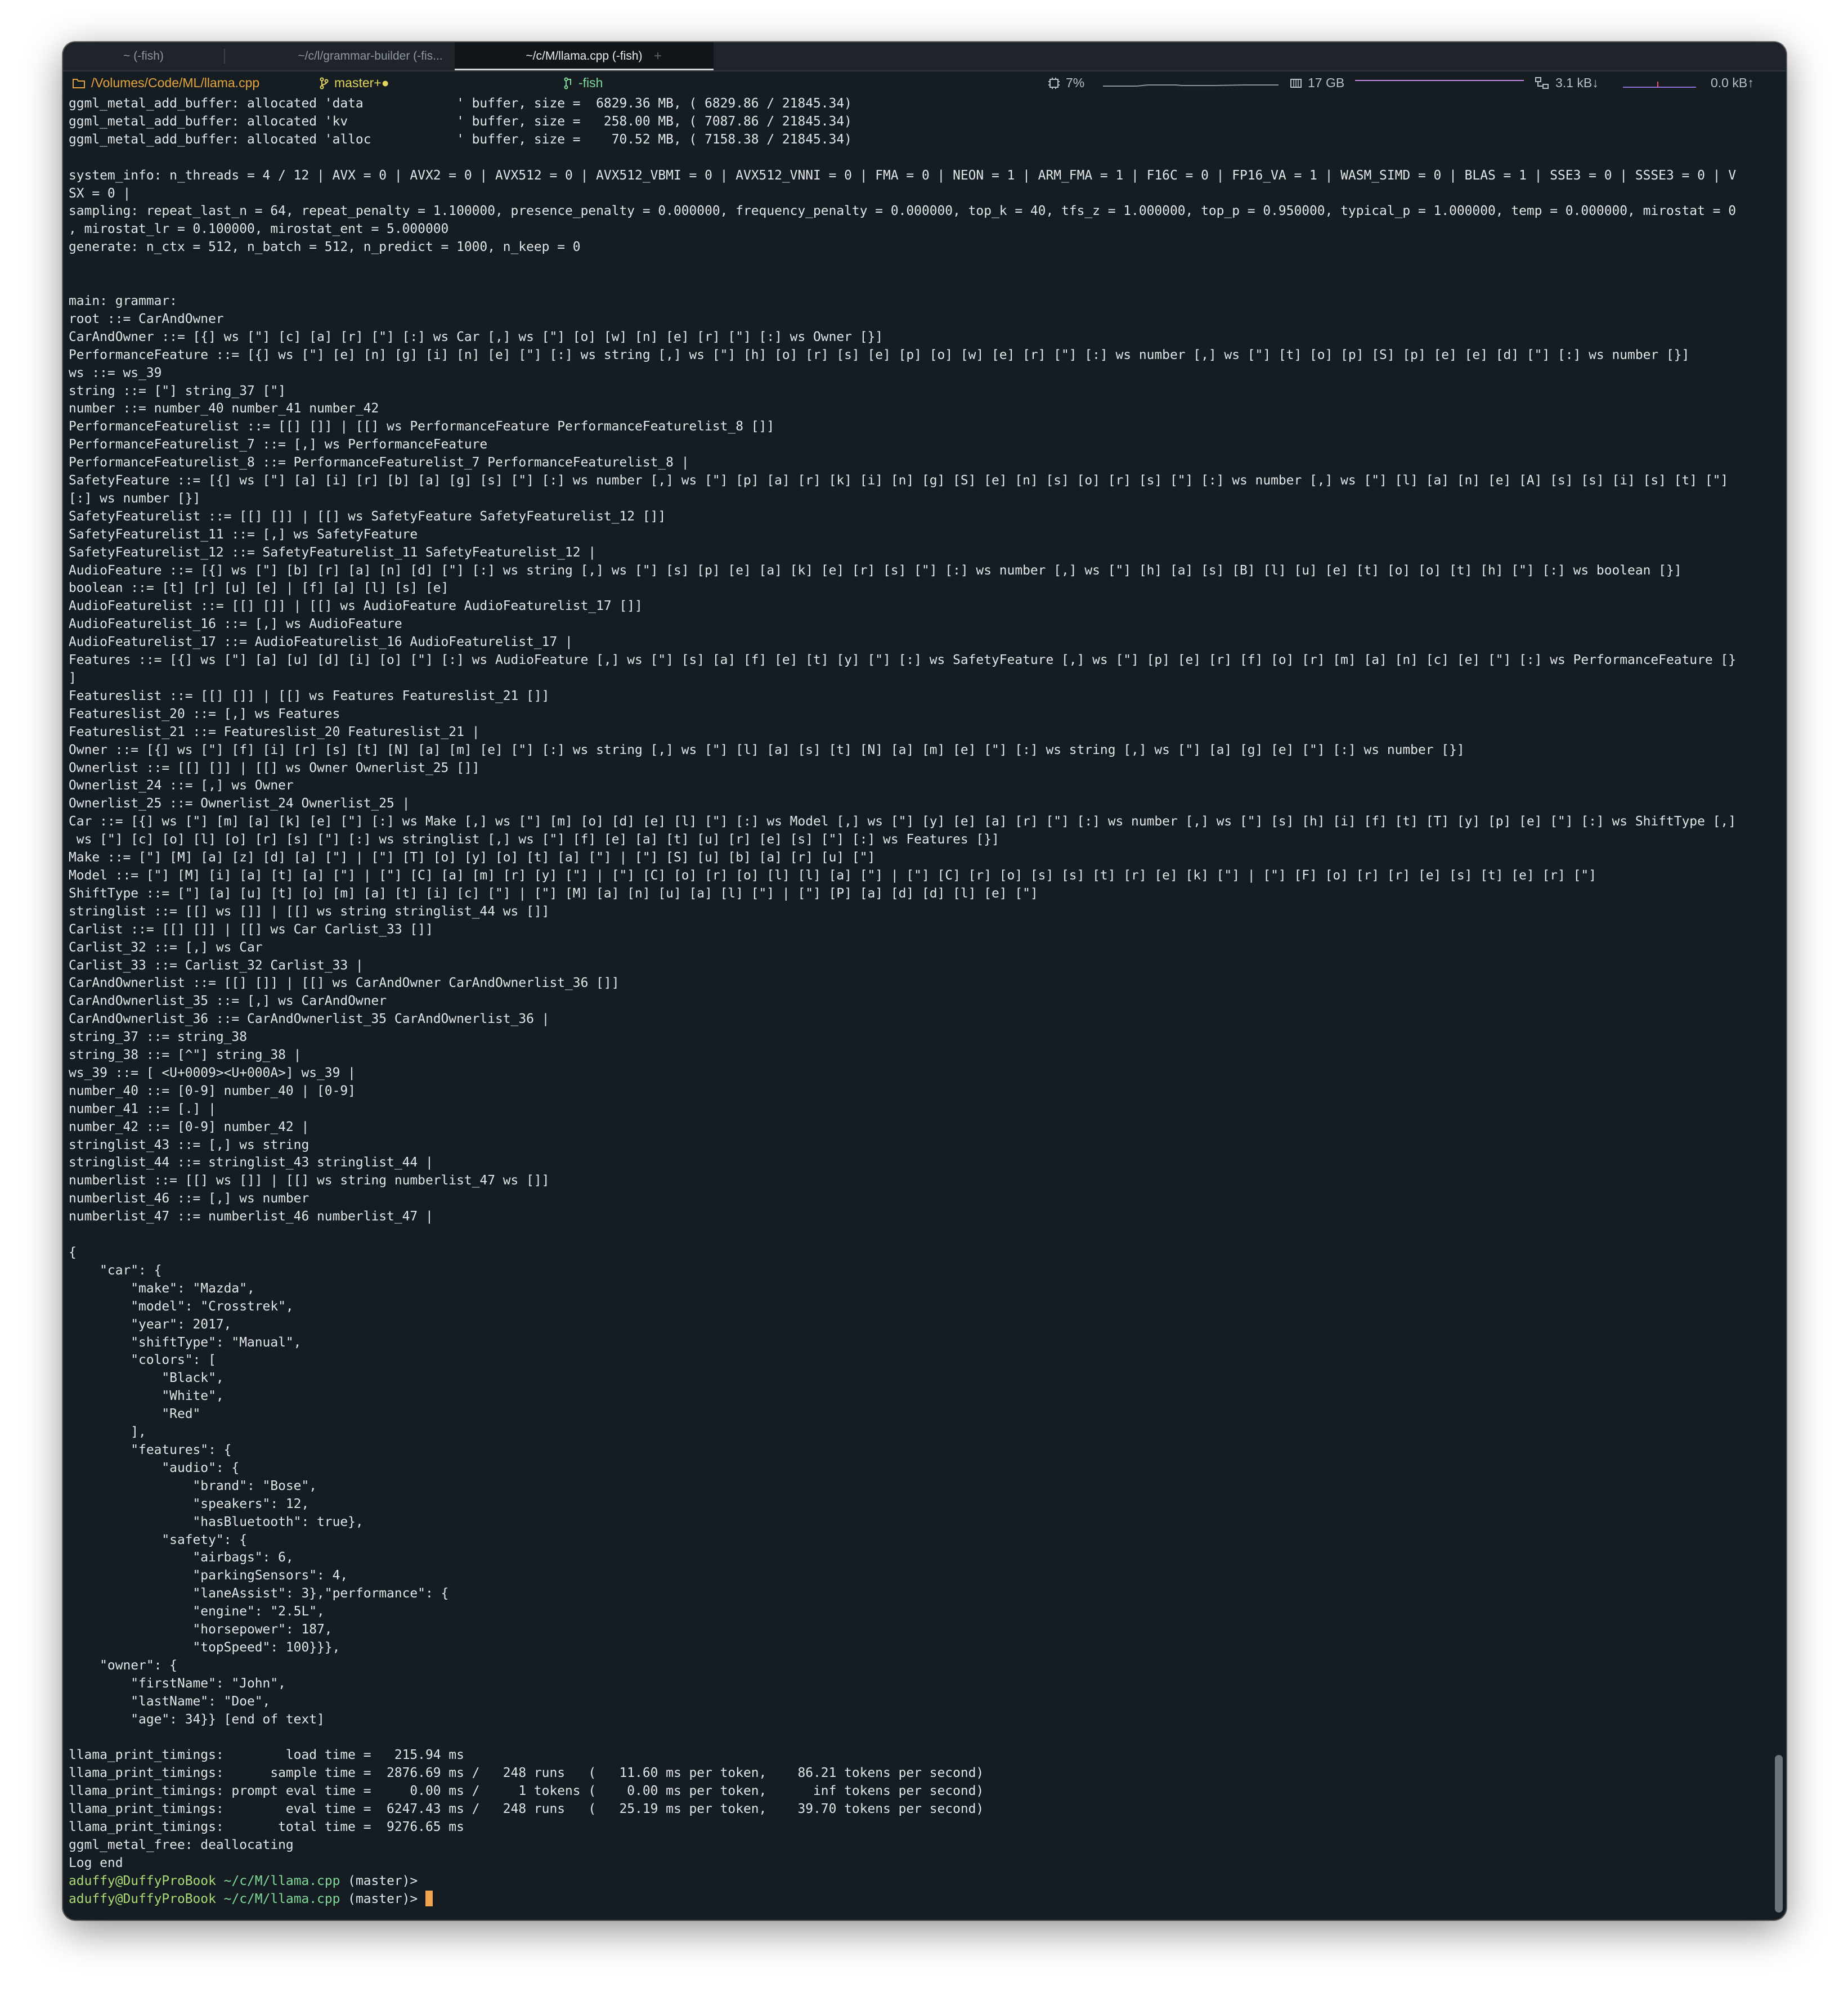  I want to click on terminal-line: "audio": {, so click(154, 1468).